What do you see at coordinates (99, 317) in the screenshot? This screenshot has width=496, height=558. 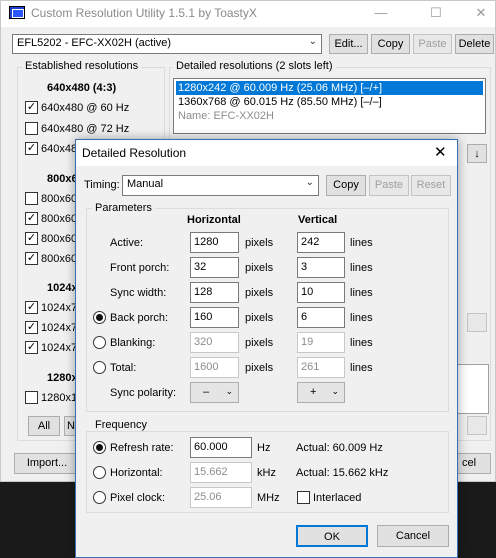 I see `back-porch-radio` at bounding box center [99, 317].